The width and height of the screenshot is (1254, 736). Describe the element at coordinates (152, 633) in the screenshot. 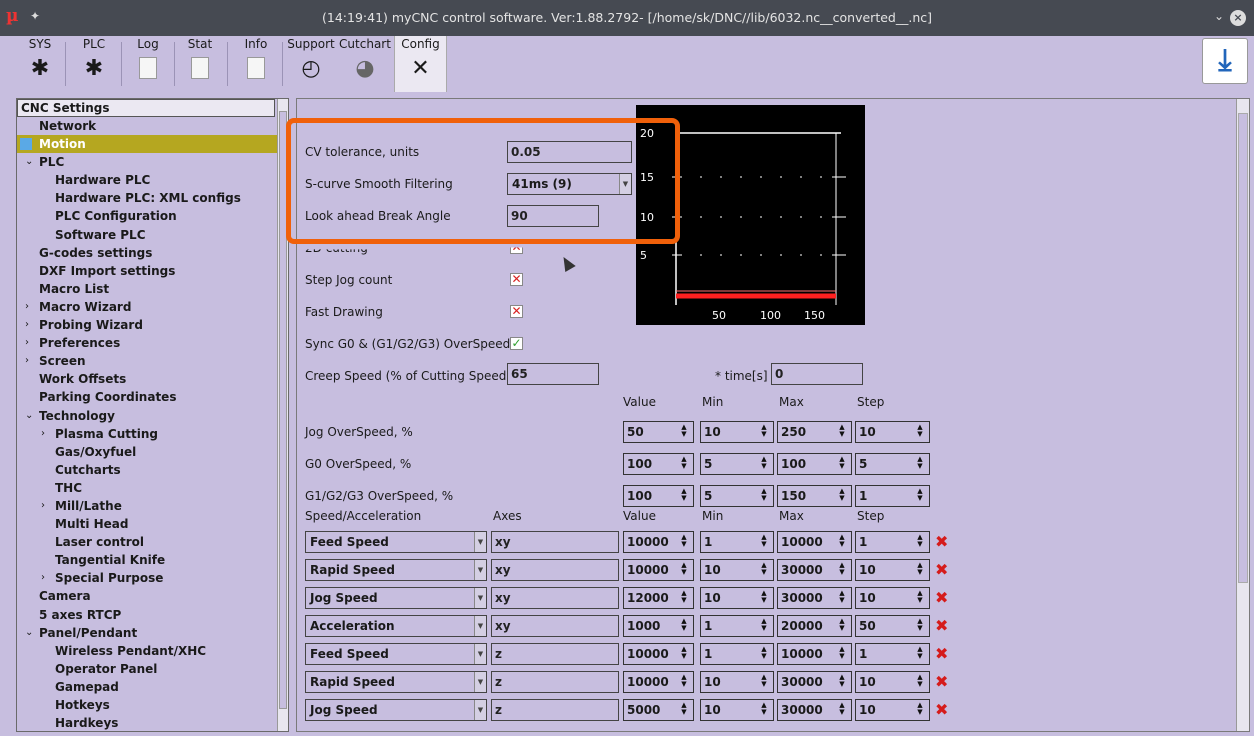

I see `tree-item: ⌄ Panel/Pendant` at that location.